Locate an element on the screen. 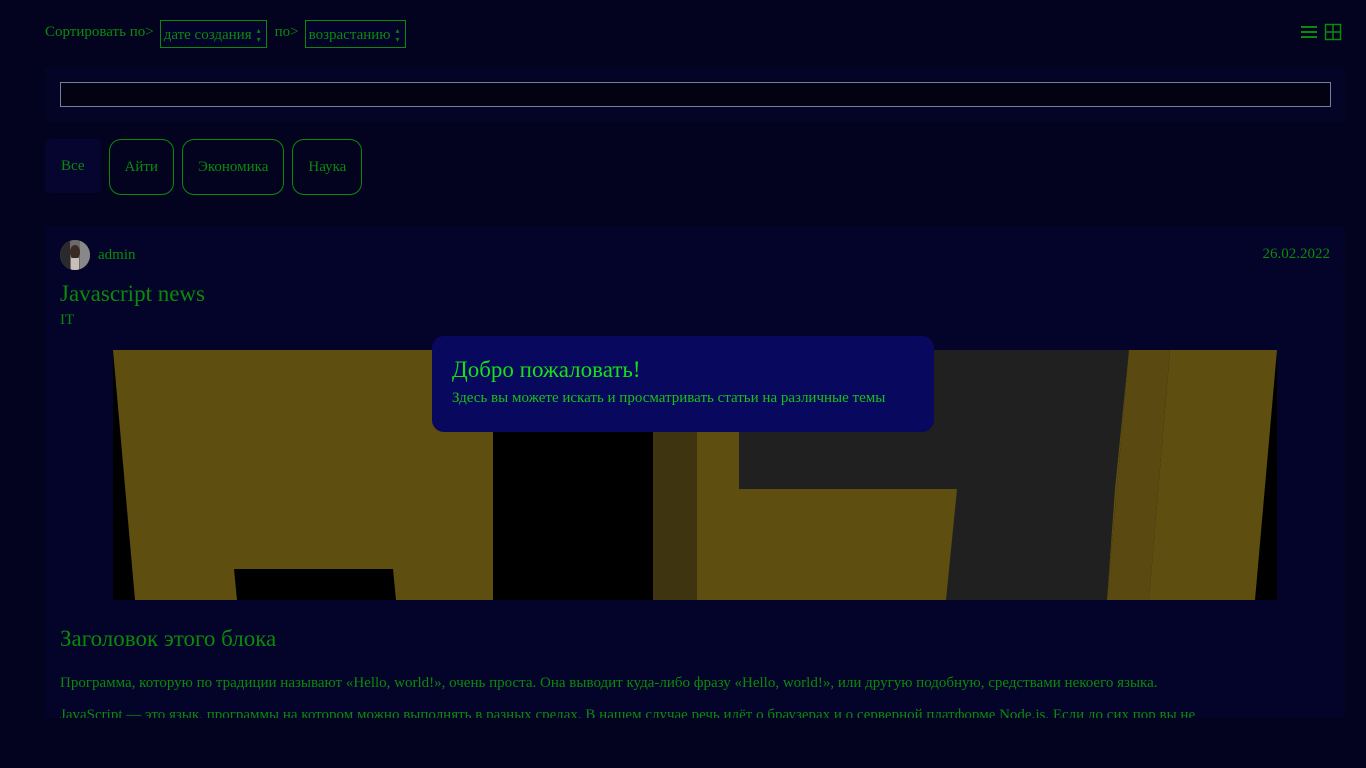 This screenshot has width=1366, height=768. search-input is located at coordinates (695, 94).